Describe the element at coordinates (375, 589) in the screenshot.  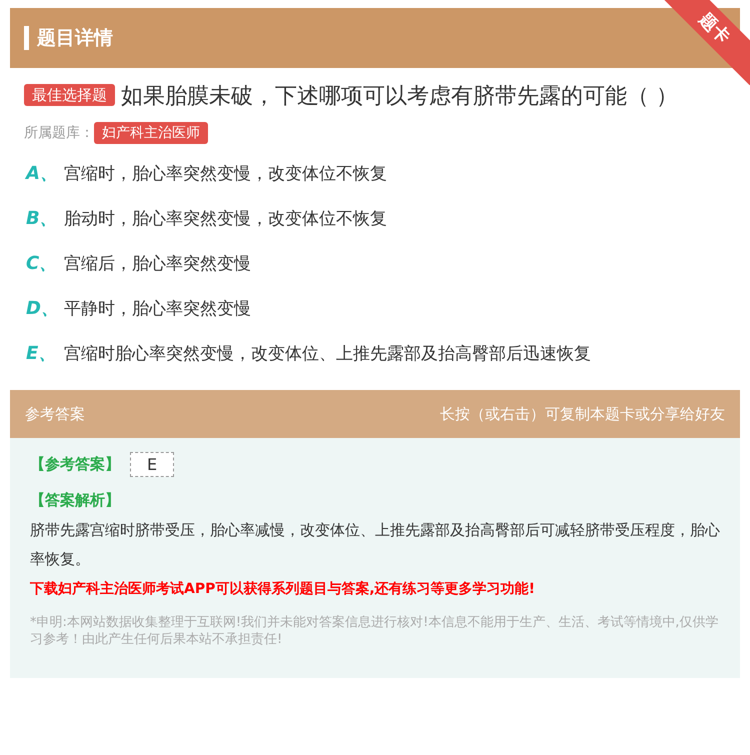
I see `promo-link: 下载妇产科主治医师考试APP可以获得系列题目与答案,还有练习等更多学习功能!` at that location.